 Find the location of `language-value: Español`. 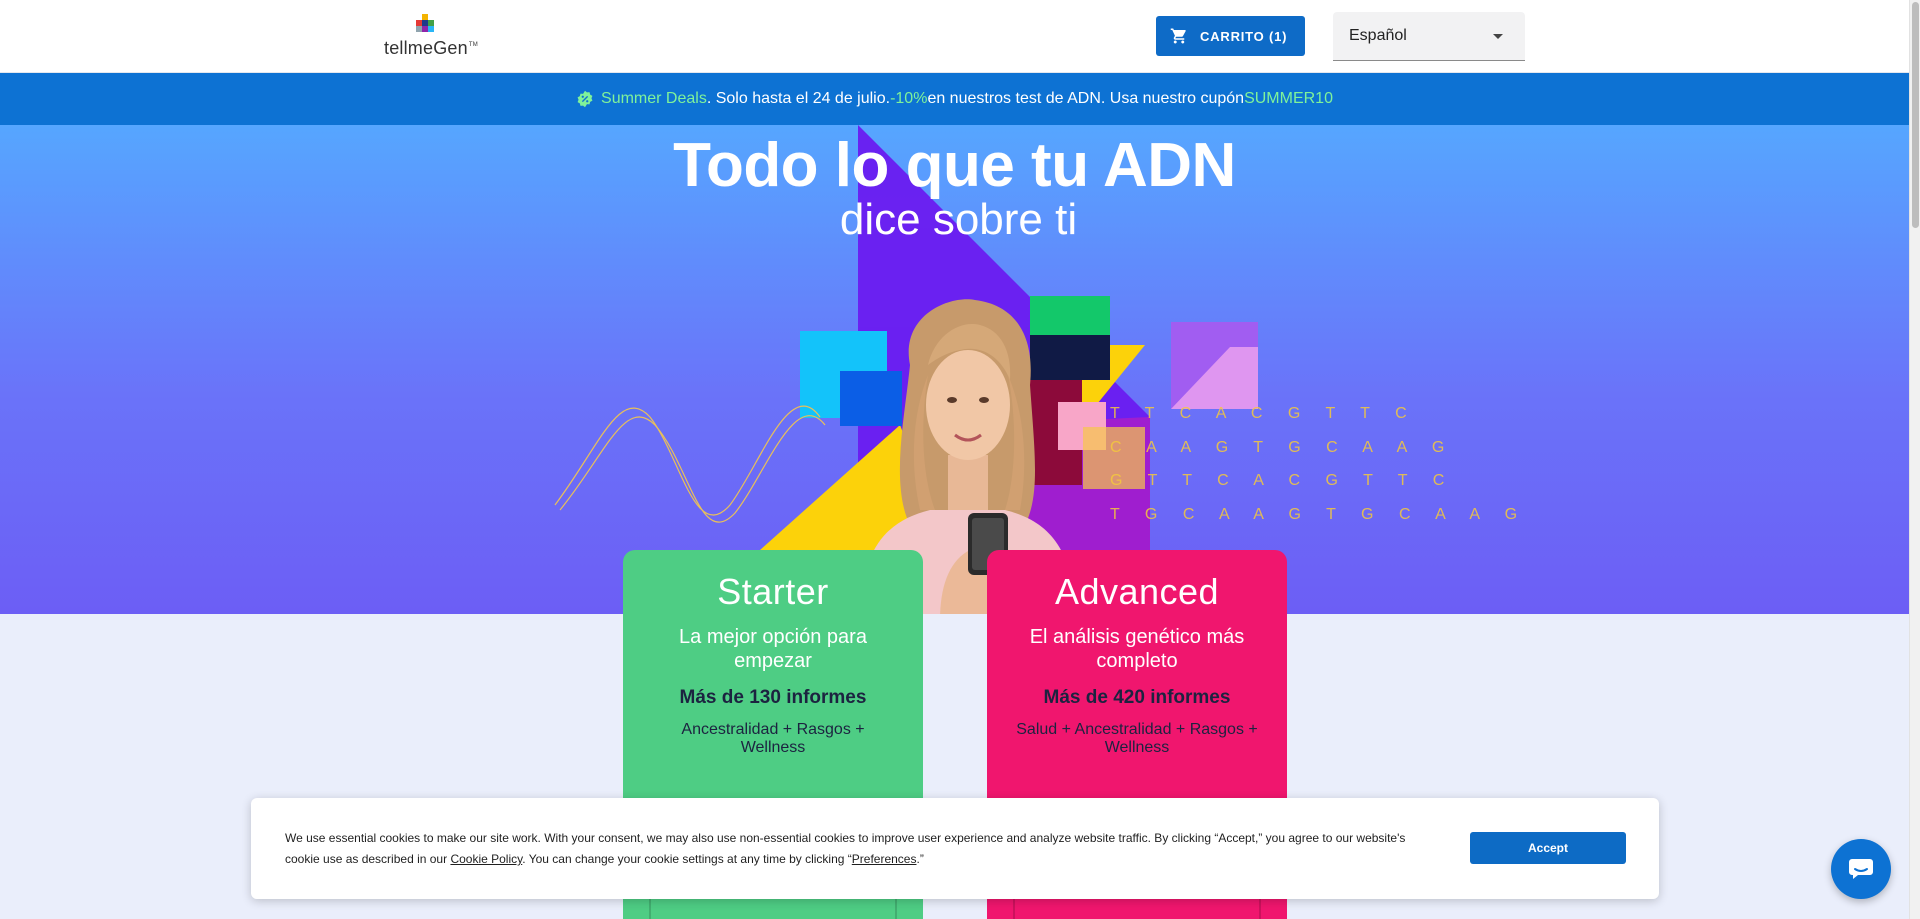

language-value: Español is located at coordinates (1378, 35).